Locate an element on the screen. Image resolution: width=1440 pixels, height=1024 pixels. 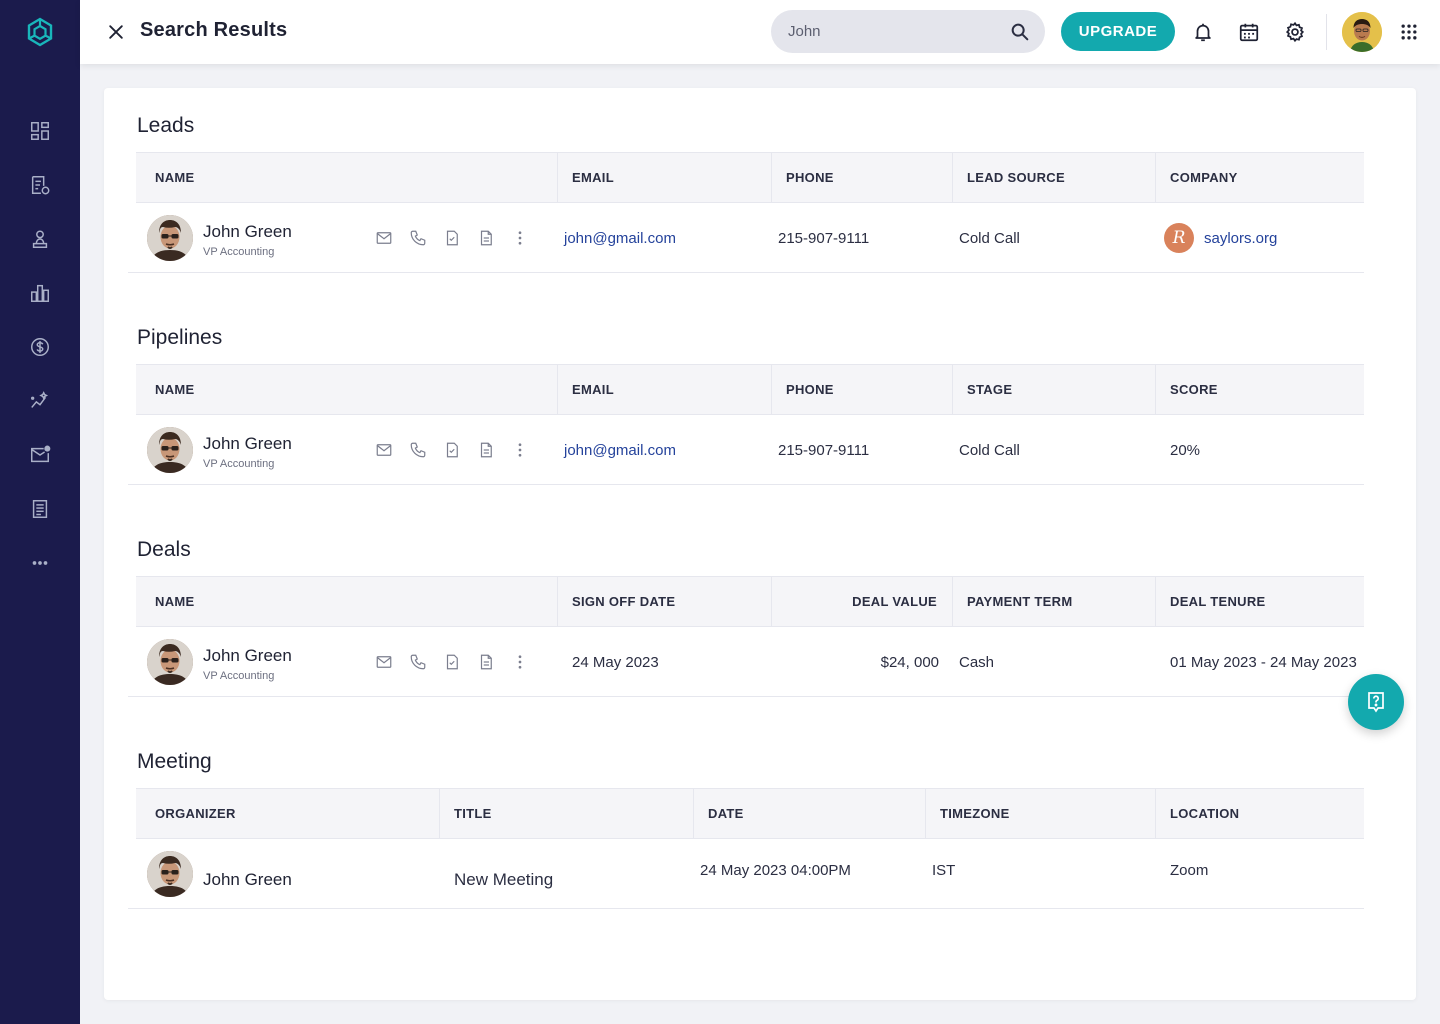
app-logo-icon is located at coordinates (40, 32).